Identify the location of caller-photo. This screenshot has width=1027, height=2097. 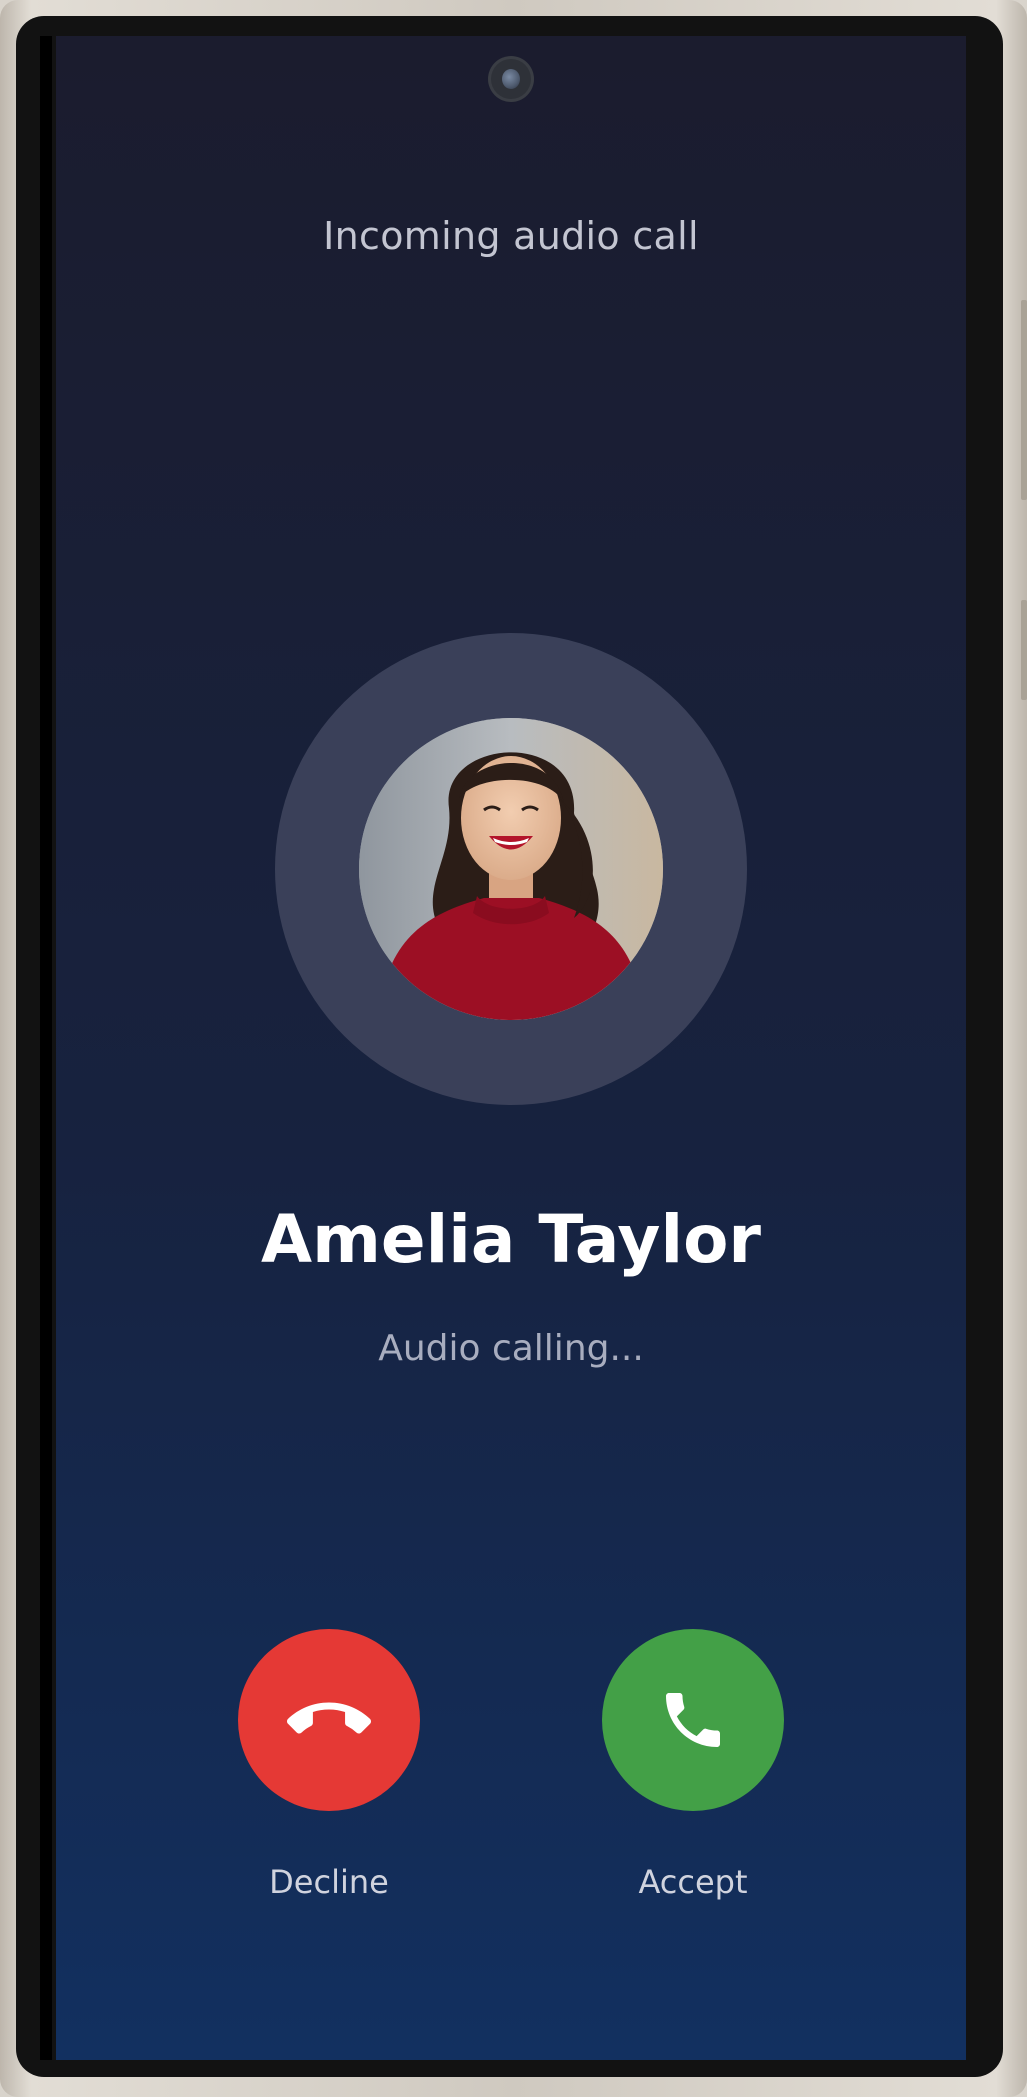
(511, 869).